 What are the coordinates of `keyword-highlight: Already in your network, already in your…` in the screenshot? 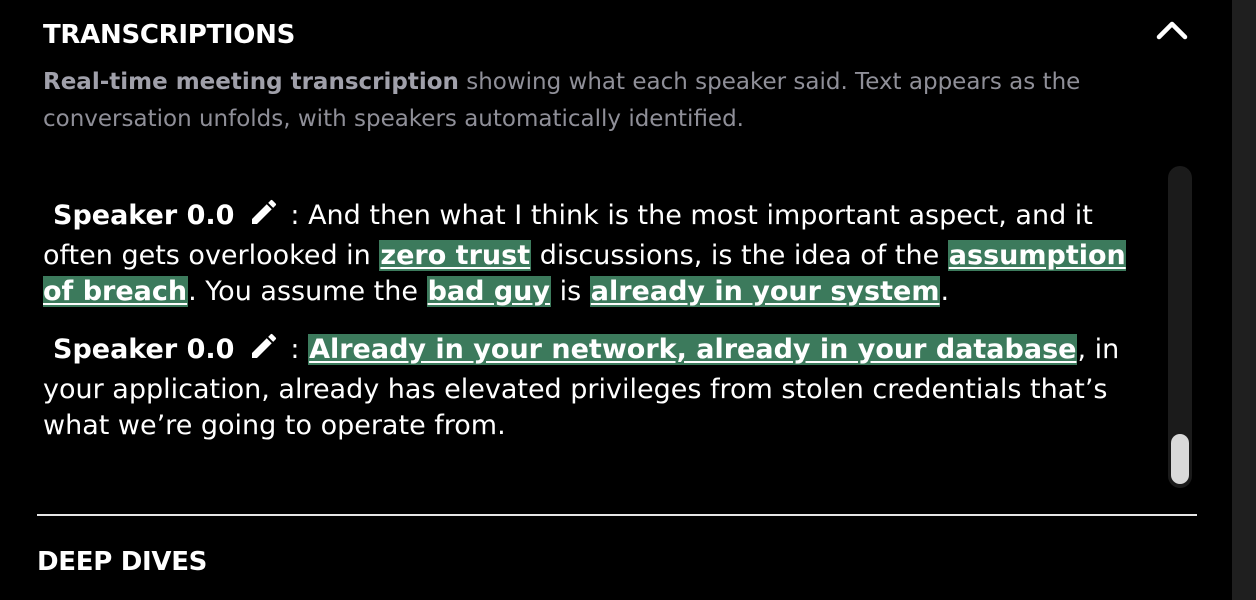 It's located at (693, 349).